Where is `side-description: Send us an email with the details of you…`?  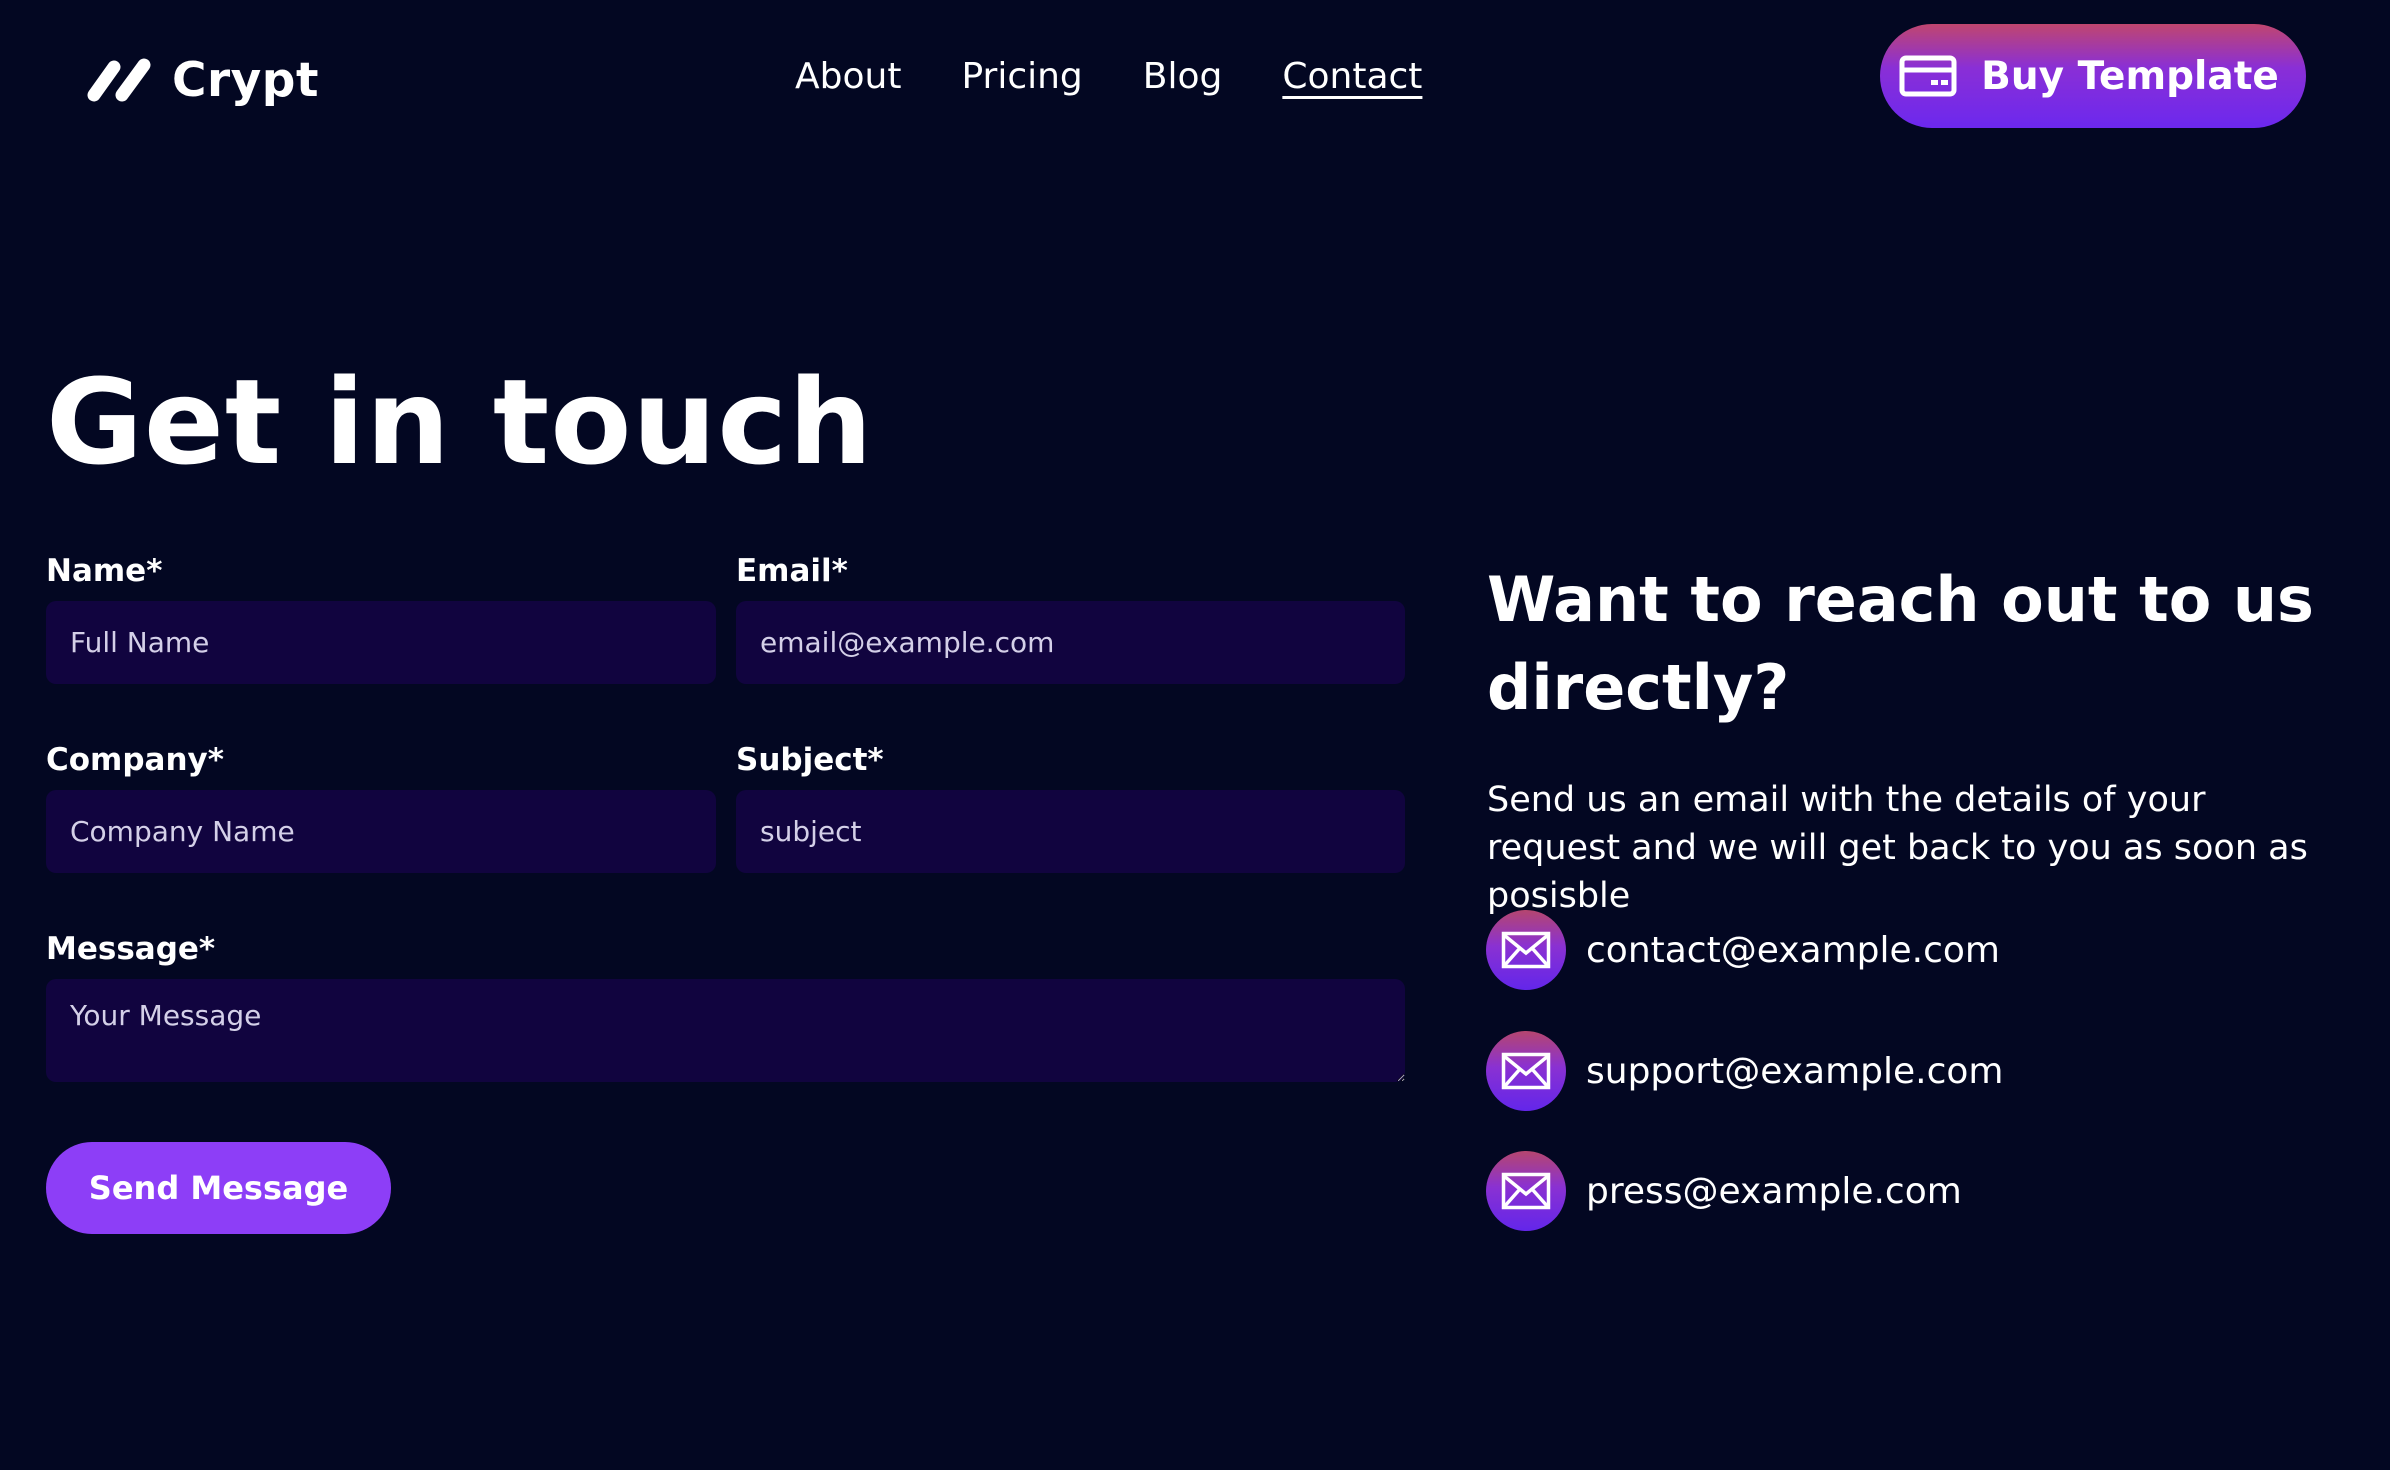
side-description: Send us an email with the details of you… is located at coordinates (1897, 848).